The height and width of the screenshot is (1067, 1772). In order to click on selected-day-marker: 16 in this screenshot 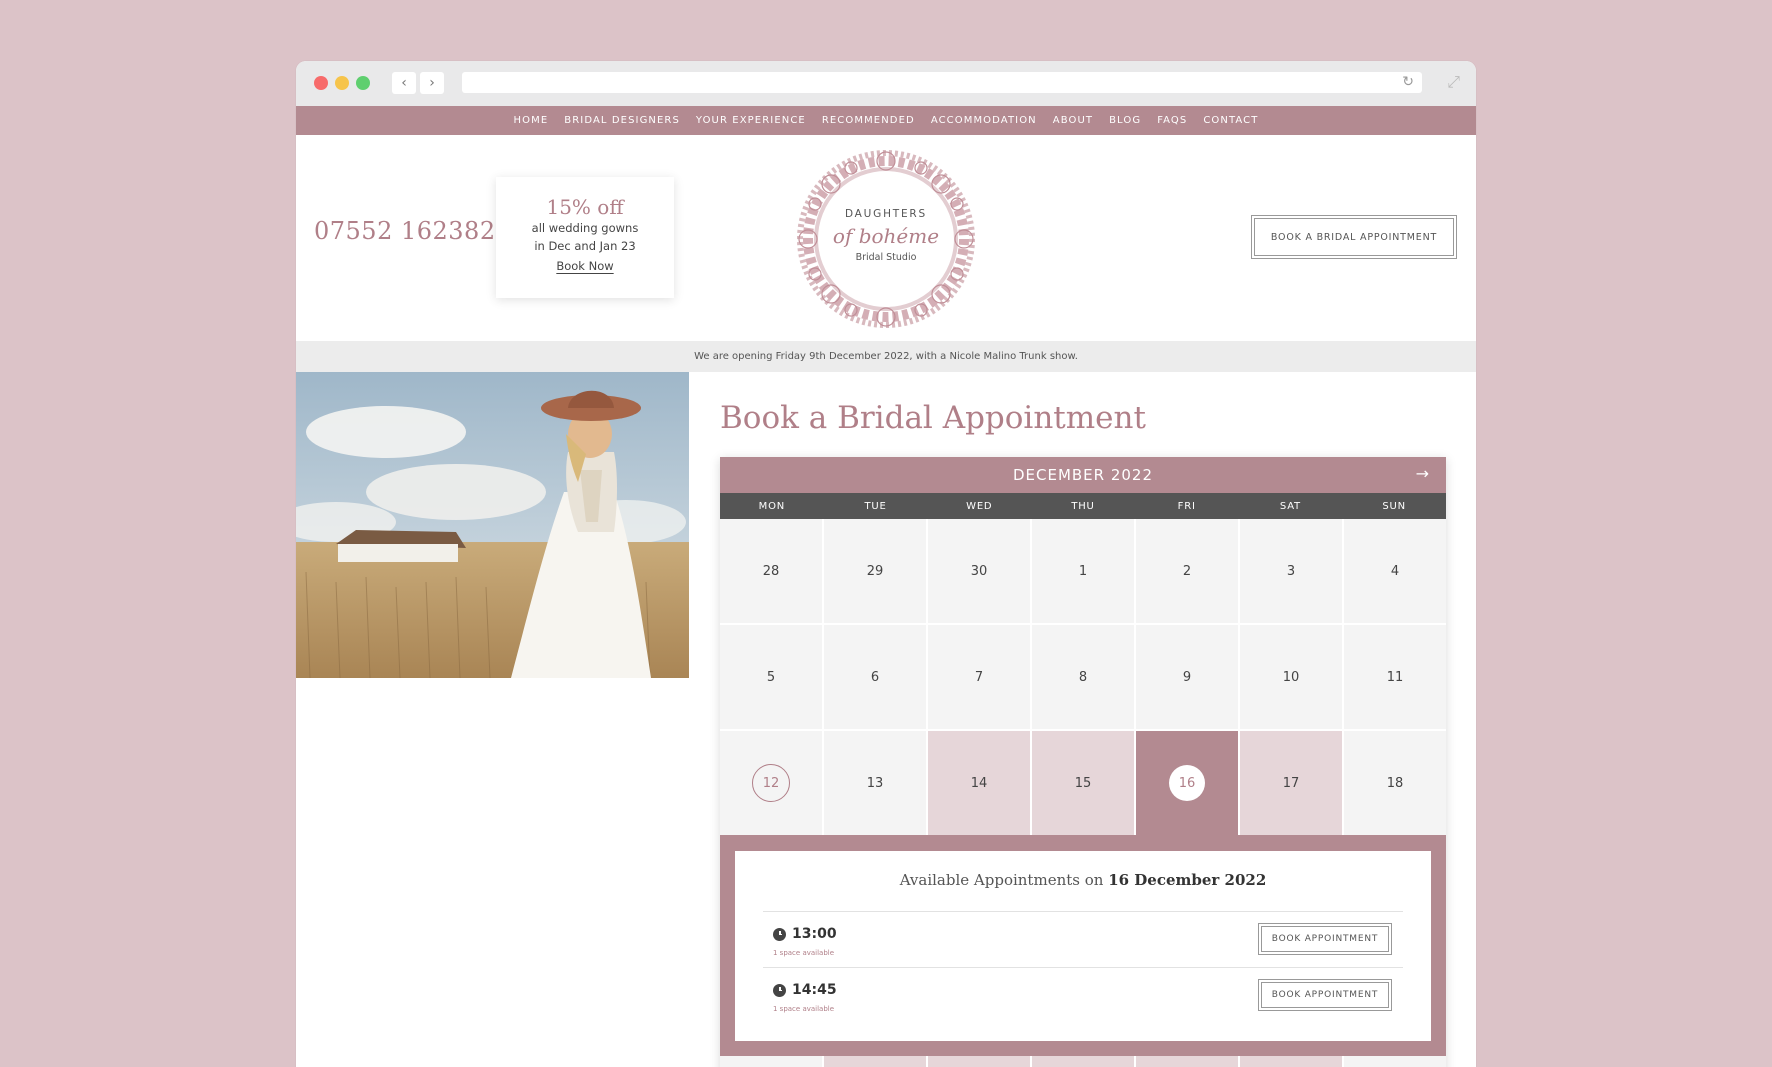, I will do `click(1187, 783)`.